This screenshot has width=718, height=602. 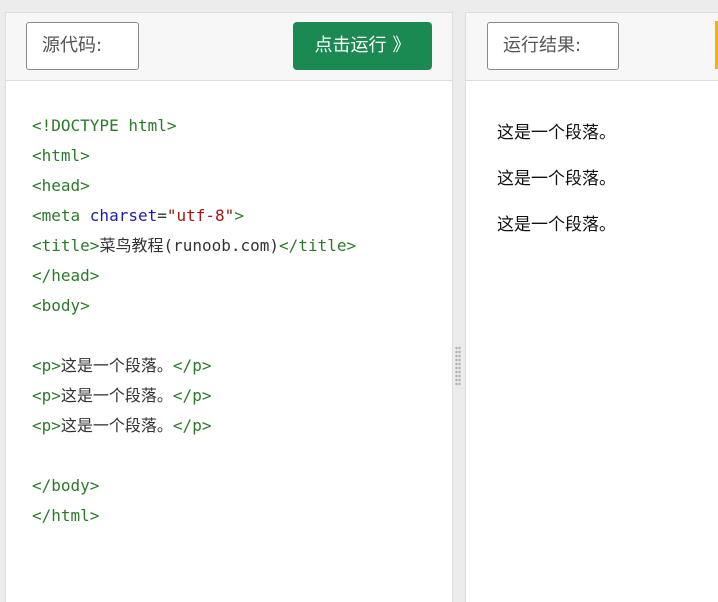 I want to click on code-token: </body>, so click(x=66, y=485).